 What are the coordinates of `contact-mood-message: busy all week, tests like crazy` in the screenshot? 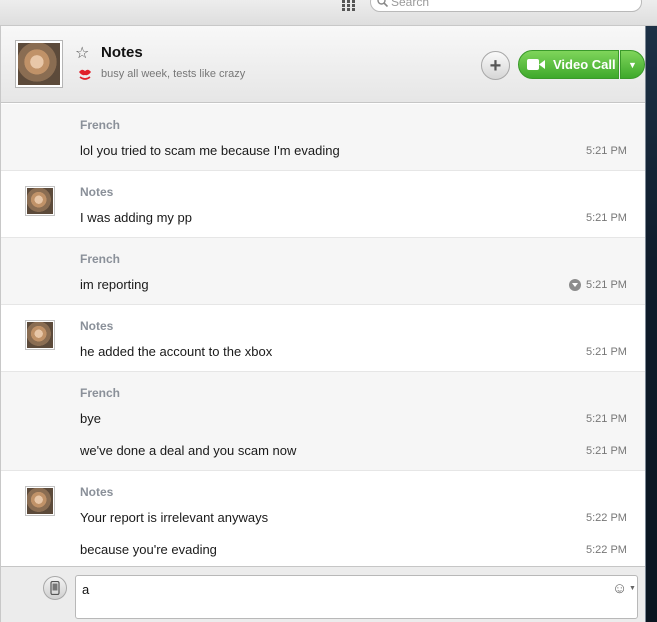 It's located at (173, 74).